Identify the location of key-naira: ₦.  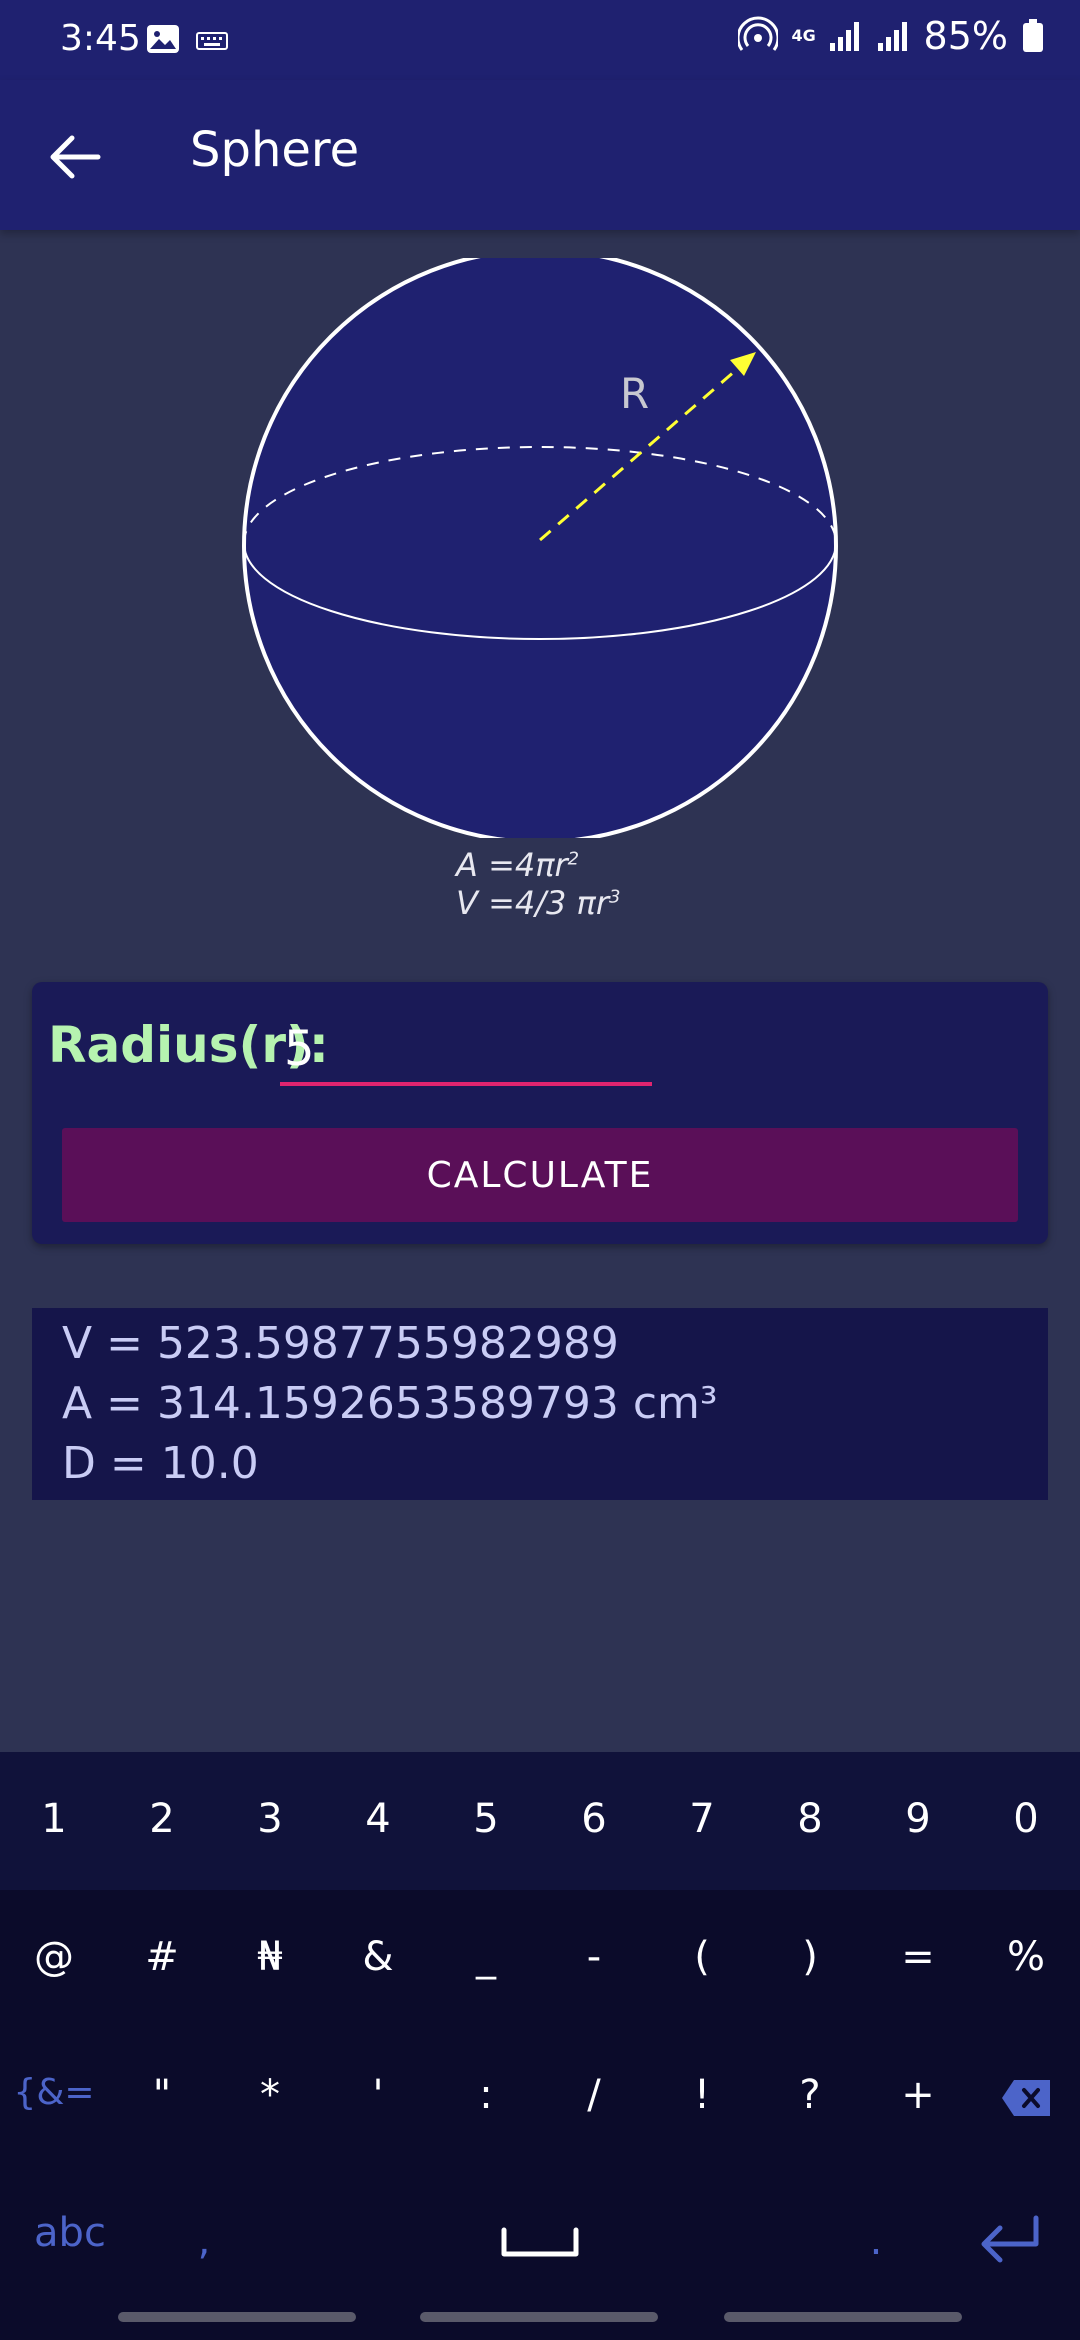
(270, 1957).